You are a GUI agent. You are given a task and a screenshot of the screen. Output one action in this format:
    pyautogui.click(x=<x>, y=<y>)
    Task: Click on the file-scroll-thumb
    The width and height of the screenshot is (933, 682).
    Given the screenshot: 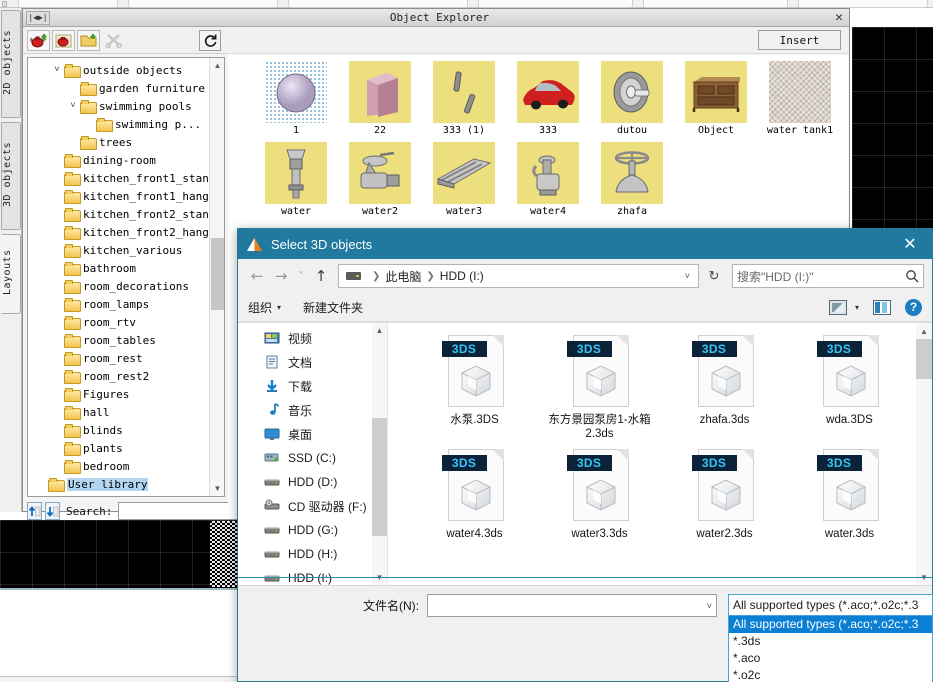 What is the action you would take?
    pyautogui.click(x=924, y=359)
    